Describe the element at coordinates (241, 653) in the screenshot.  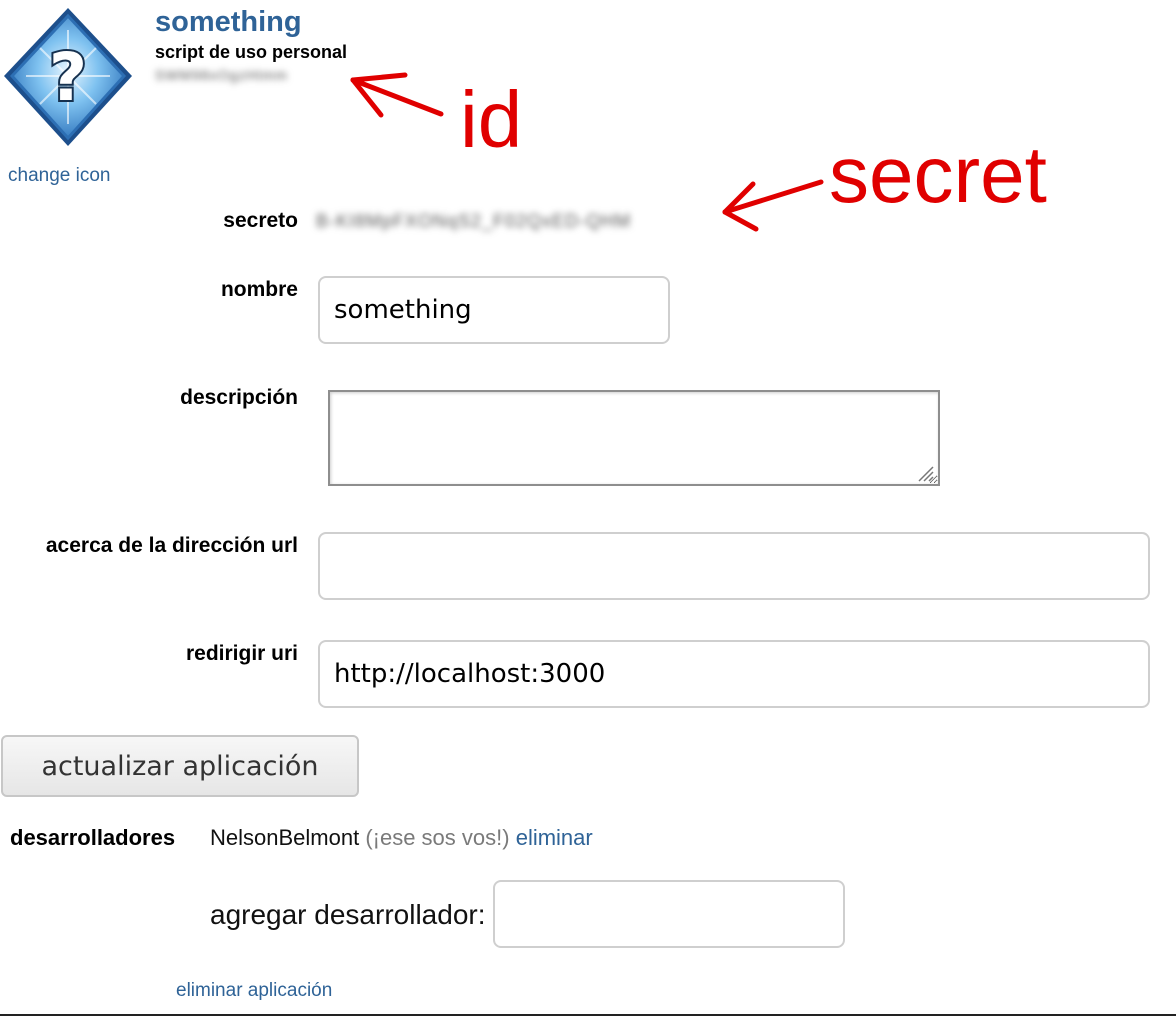
I see `redirect-uri-label: redirigir uri` at that location.